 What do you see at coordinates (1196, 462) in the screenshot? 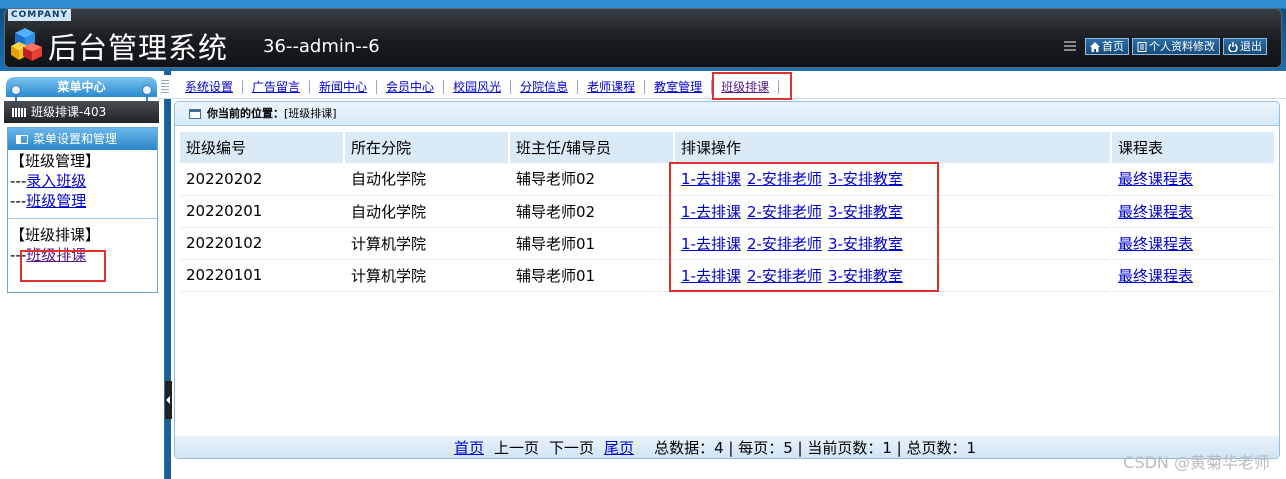
I see `watermark: CSDN @黄菊华老师` at bounding box center [1196, 462].